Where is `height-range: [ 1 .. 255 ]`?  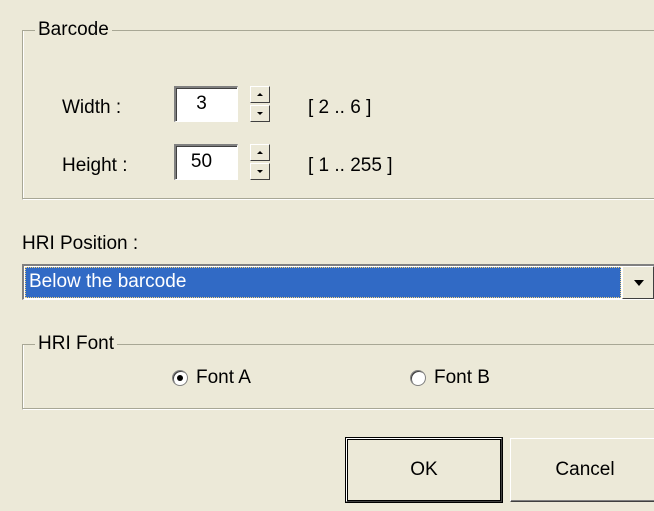 height-range: [ 1 .. 255 ] is located at coordinates (350, 165).